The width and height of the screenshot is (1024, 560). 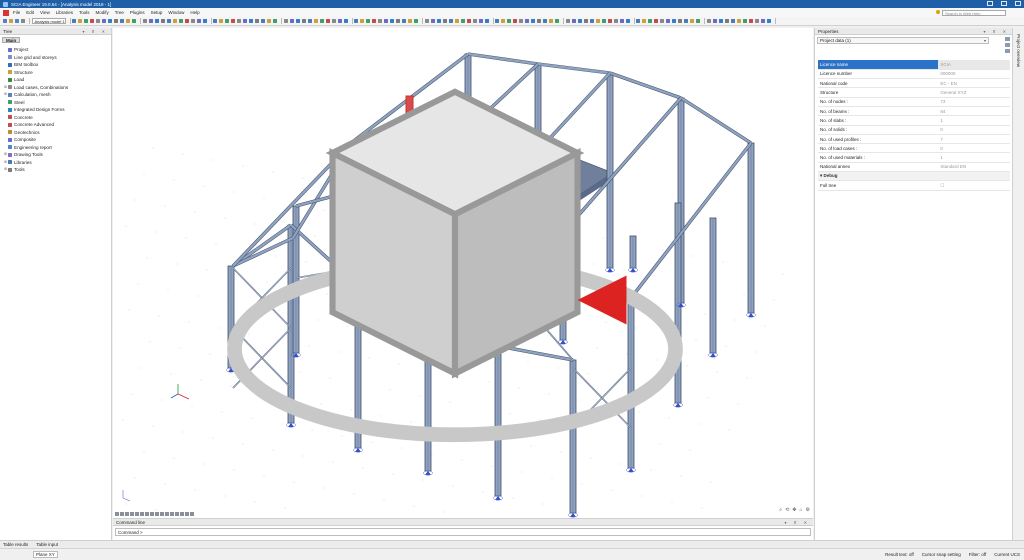 What do you see at coordinates (808, 510) in the screenshot?
I see `view-settings-icon: ⚙` at bounding box center [808, 510].